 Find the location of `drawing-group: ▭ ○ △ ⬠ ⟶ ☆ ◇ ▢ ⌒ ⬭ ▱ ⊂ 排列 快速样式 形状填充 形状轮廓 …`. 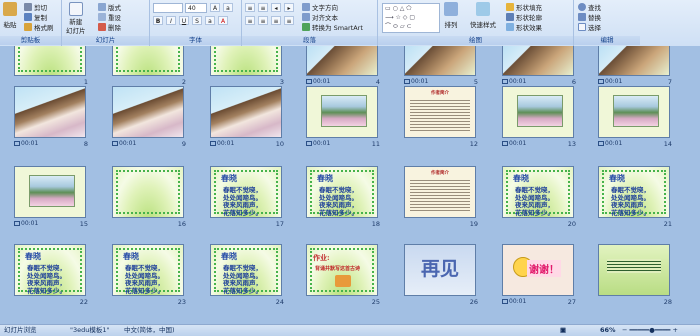

drawing-group: ▭ ○ △ ⬠ ⟶ ☆ ◇ ▢ ⌒ ⬭ ▱ ⊂ 排列 快速样式 形状填充 形状轮廓 … is located at coordinates (476, 23).